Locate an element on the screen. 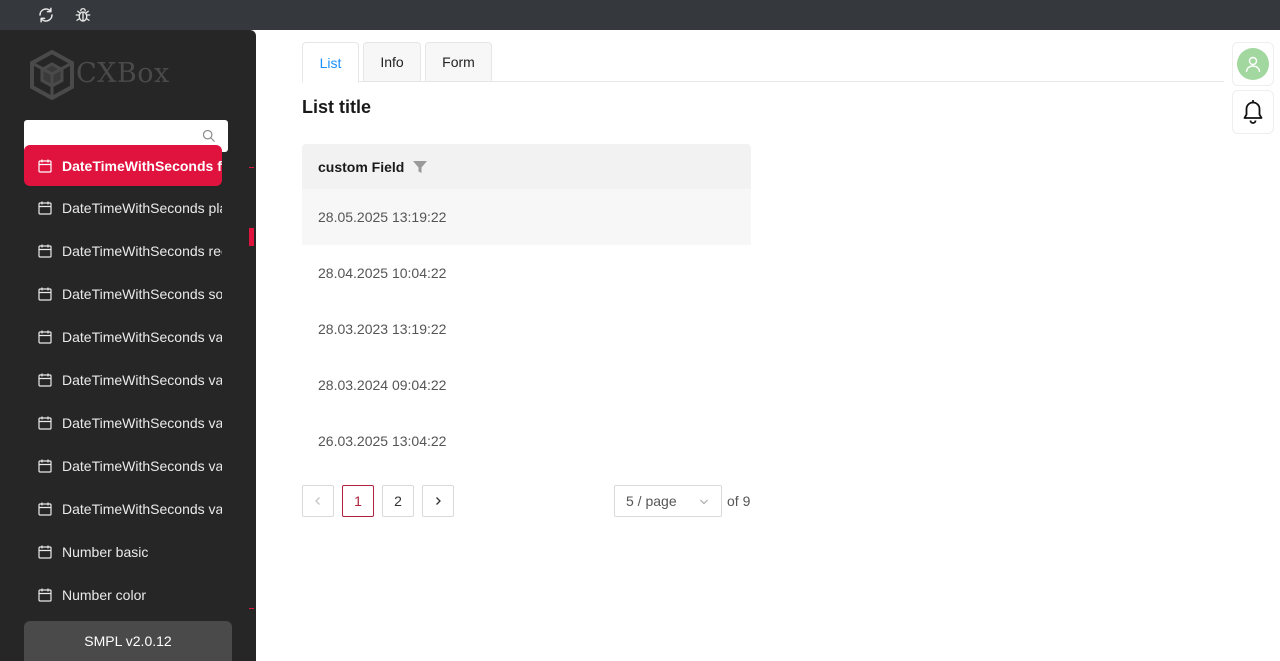 The height and width of the screenshot is (661, 1280). sidebar-item-datetime-sort: DateTimeWithSeconds so is located at coordinates (123, 294).